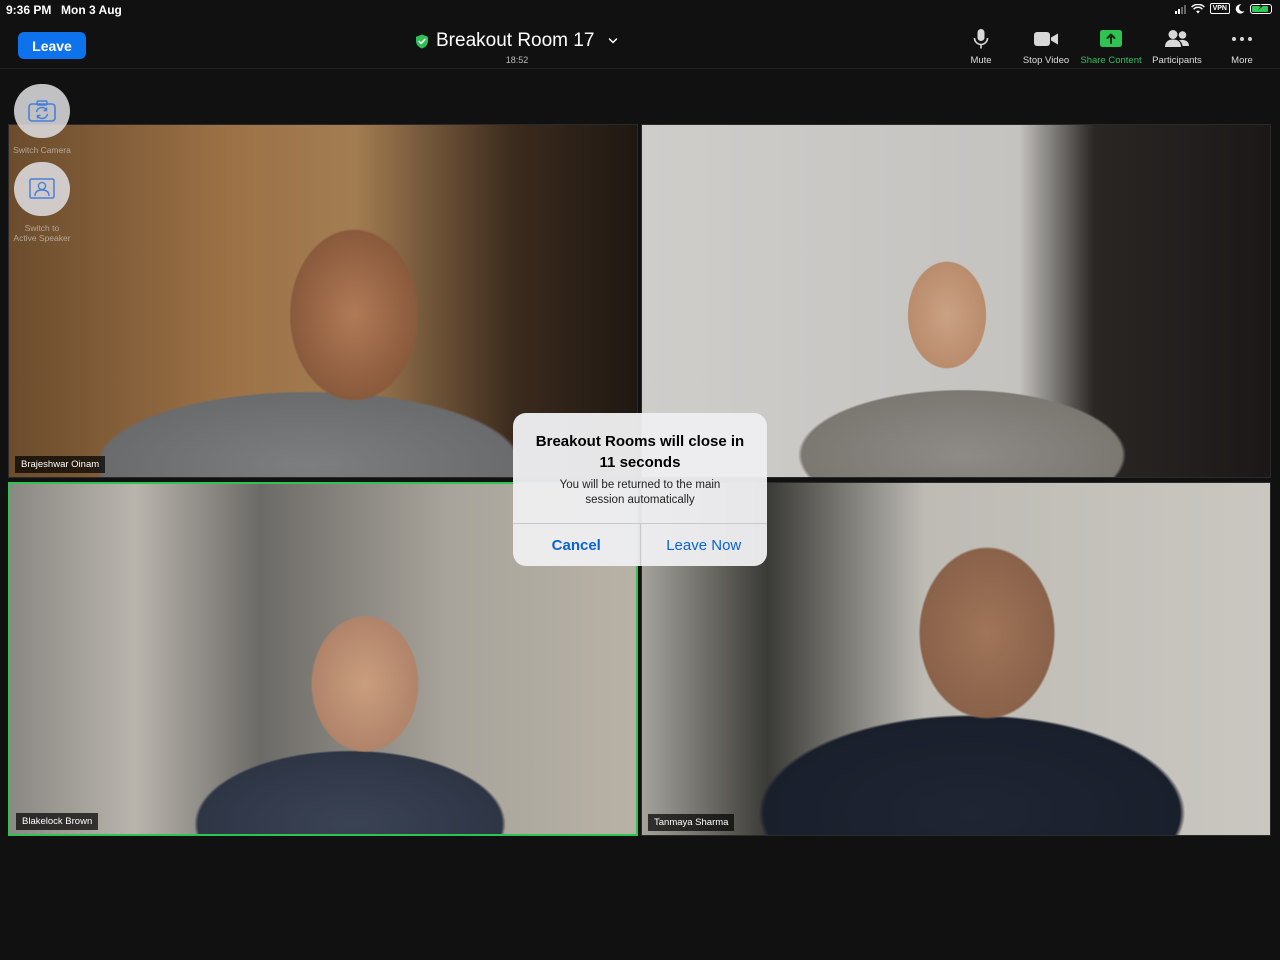 This screenshot has width=1280, height=960. I want to click on battery-icon: ⚡, so click(1261, 8).